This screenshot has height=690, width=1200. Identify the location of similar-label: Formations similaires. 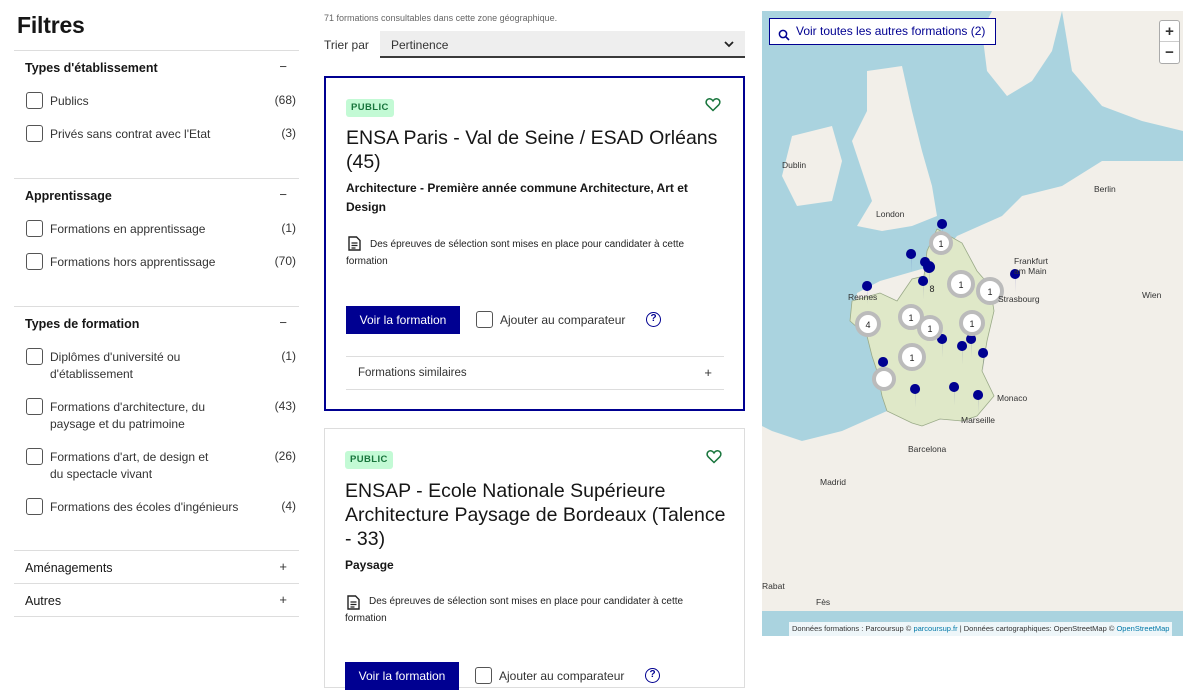
(412, 373).